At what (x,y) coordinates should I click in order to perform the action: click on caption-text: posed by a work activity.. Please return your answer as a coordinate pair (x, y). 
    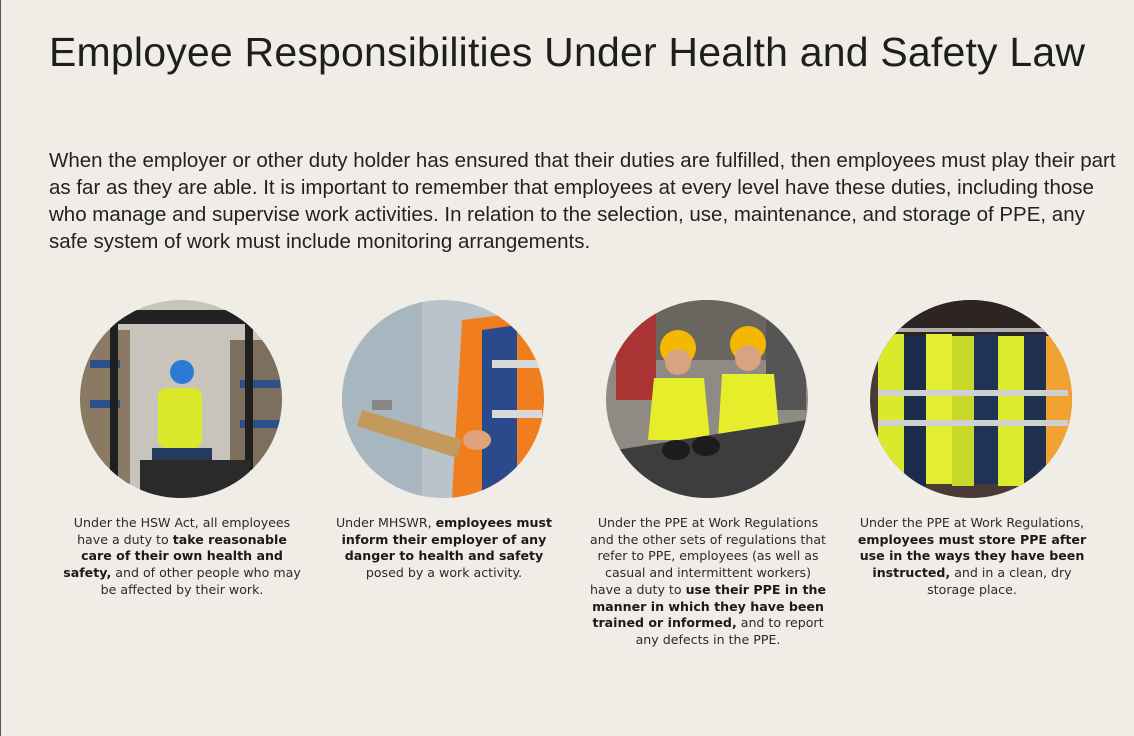
    Looking at the image, I should click on (444, 573).